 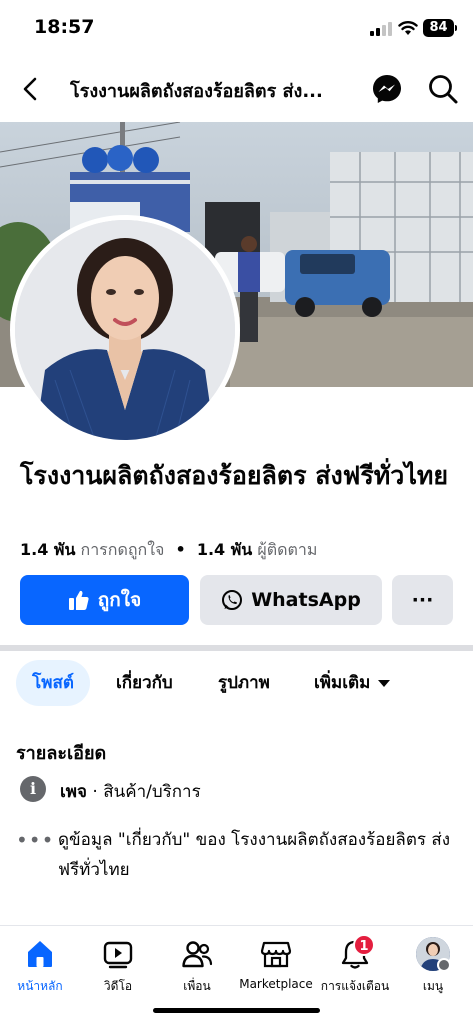 What do you see at coordinates (78, 600) in the screenshot?
I see `thumbs-up-icon` at bounding box center [78, 600].